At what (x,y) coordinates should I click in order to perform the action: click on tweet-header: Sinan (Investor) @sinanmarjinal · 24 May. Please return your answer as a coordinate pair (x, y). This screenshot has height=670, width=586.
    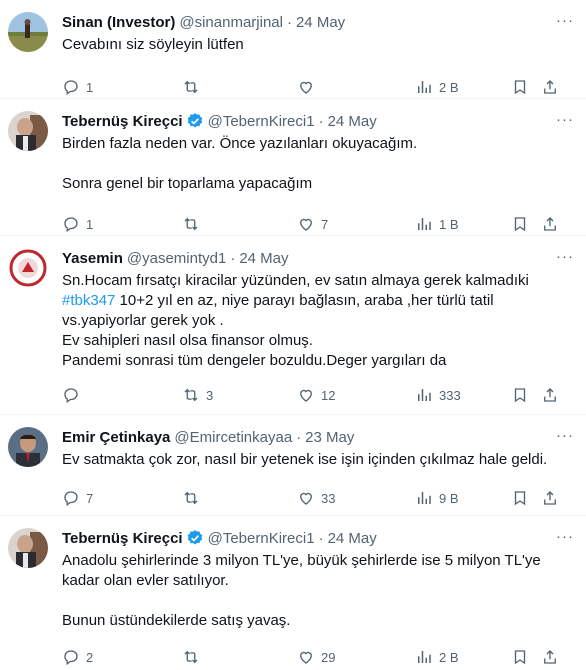
    Looking at the image, I should click on (316, 22).